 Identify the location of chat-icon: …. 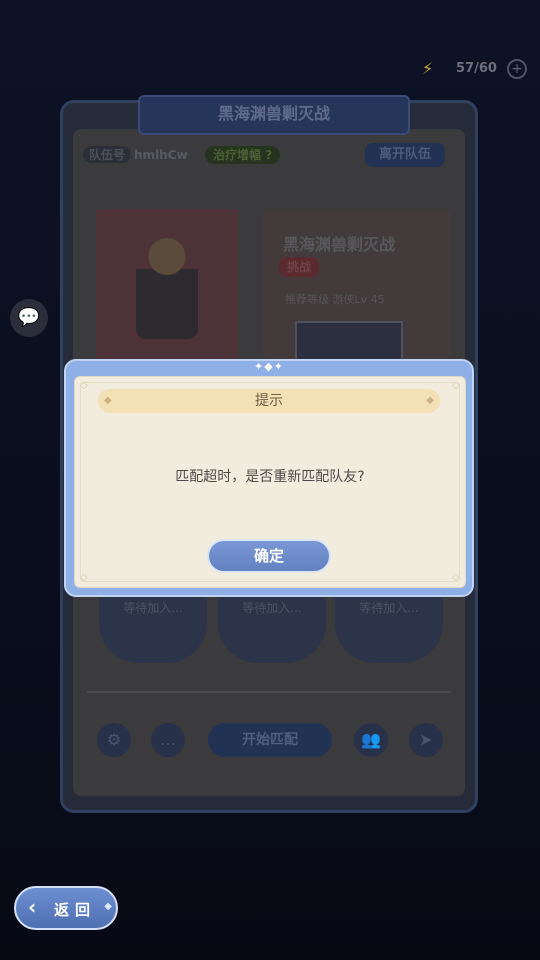
(168, 740).